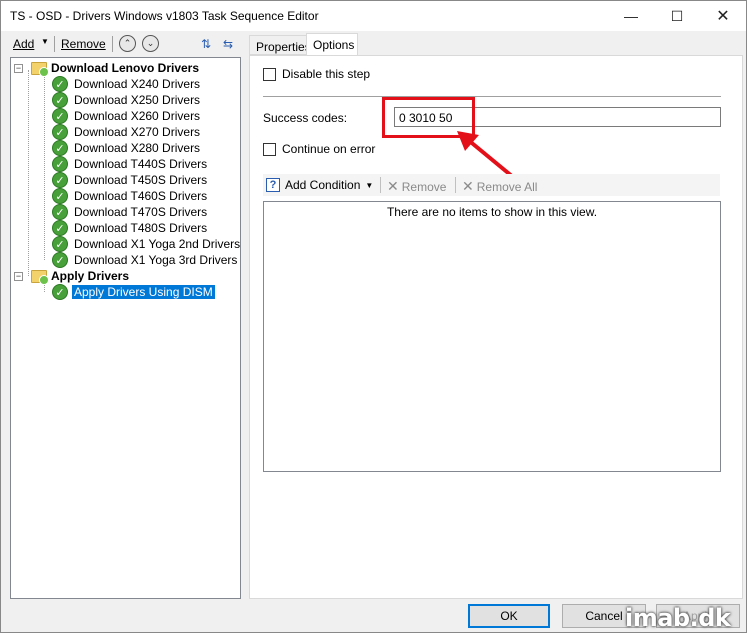 The width and height of the screenshot is (747, 633). I want to click on minimize-button: —, so click(631, 16).